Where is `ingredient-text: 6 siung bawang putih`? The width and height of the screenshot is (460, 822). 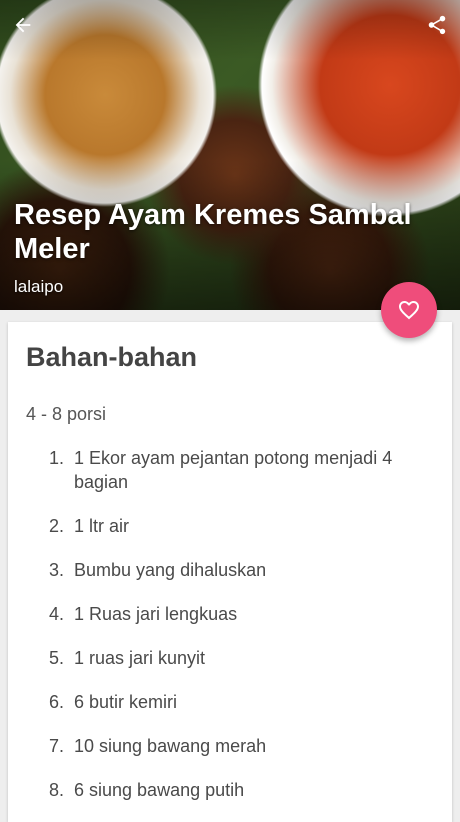 ingredient-text: 6 siung bawang putih is located at coordinates (159, 790).